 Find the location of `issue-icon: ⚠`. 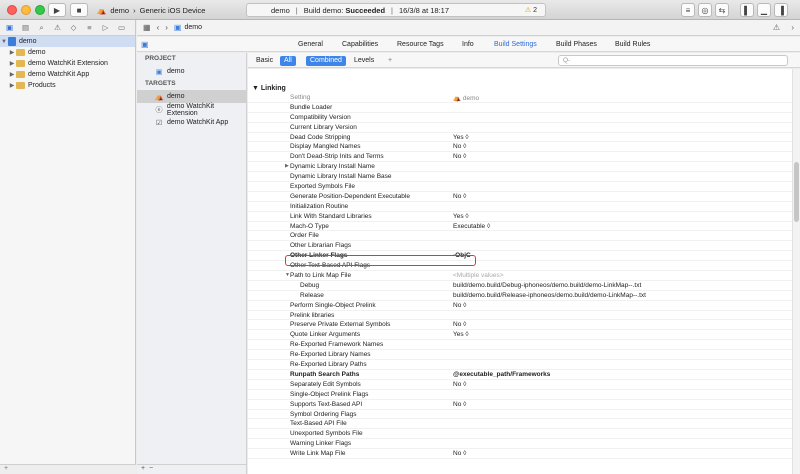

issue-icon: ⚠ is located at coordinates (57, 27).